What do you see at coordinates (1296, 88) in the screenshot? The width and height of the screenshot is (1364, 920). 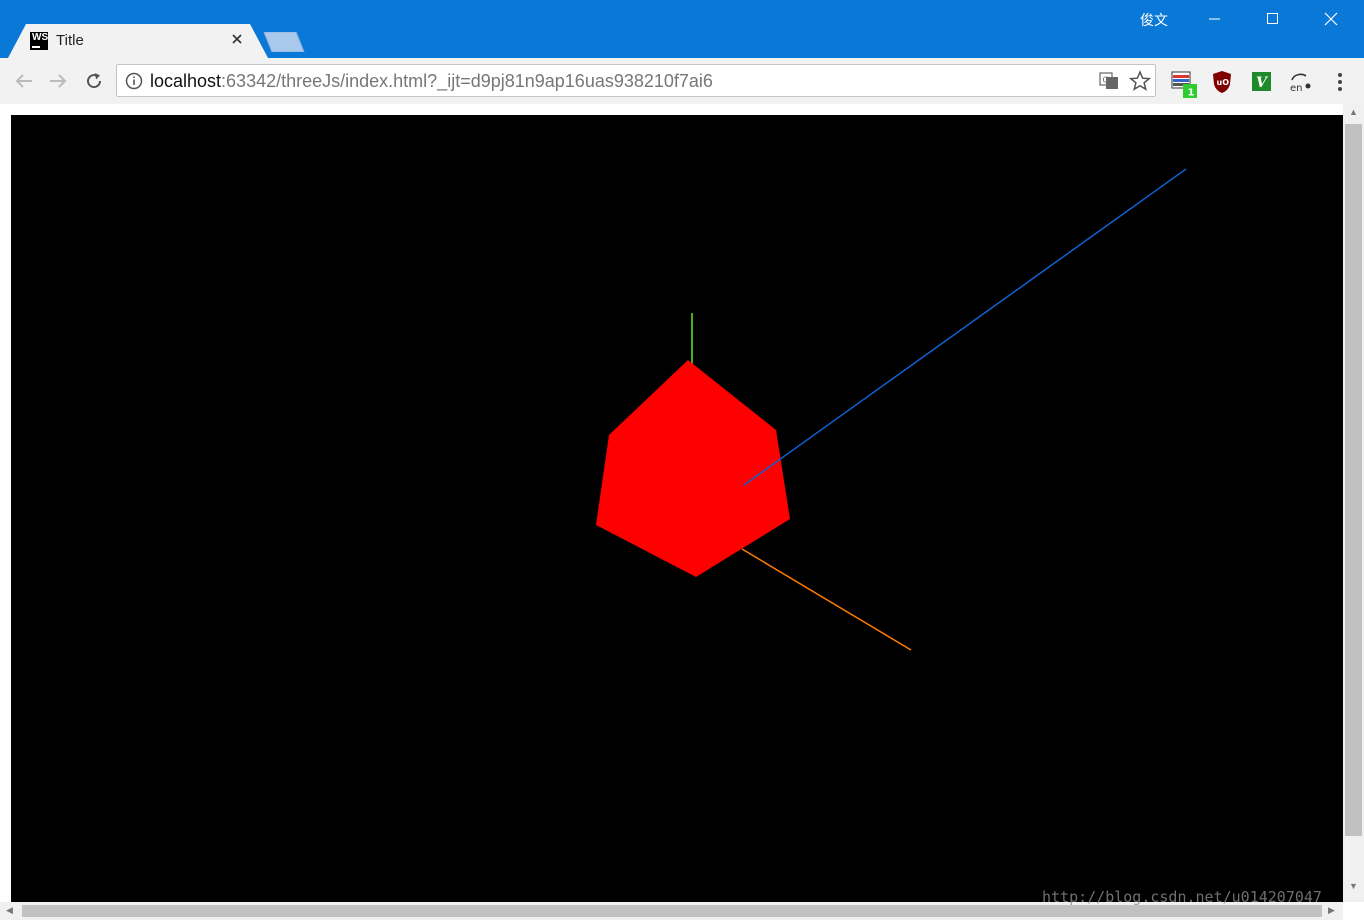 I see `svg-text: en` at bounding box center [1296, 88].